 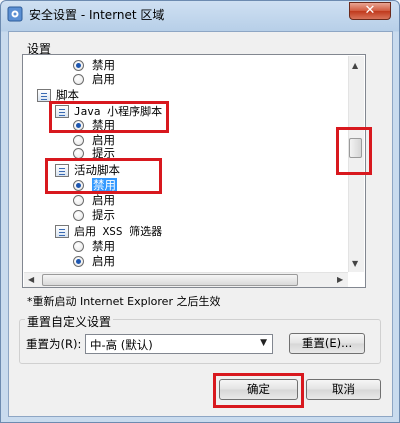 I want to click on cancel-button: 取消, so click(x=343, y=389).